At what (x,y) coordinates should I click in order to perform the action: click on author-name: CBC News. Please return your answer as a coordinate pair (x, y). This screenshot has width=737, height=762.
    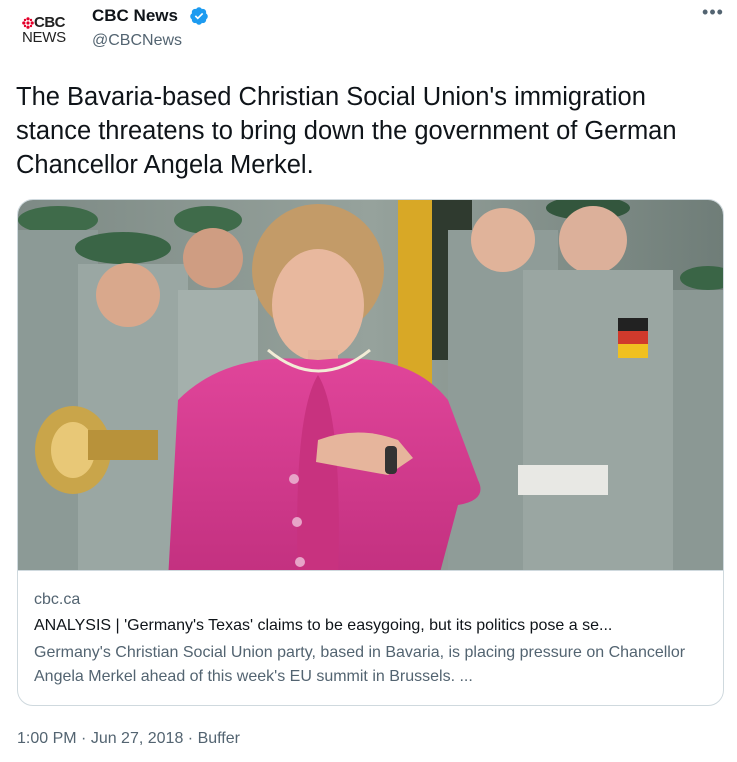
    Looking at the image, I should click on (135, 16).